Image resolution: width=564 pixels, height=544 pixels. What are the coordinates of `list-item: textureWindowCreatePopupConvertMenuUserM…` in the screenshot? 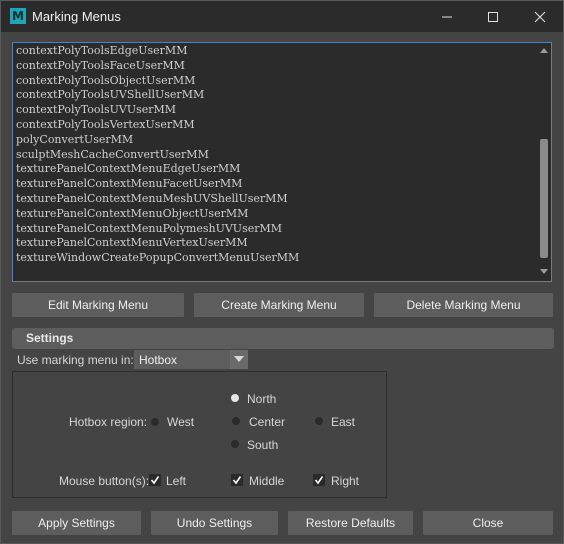 It's located at (276, 258).